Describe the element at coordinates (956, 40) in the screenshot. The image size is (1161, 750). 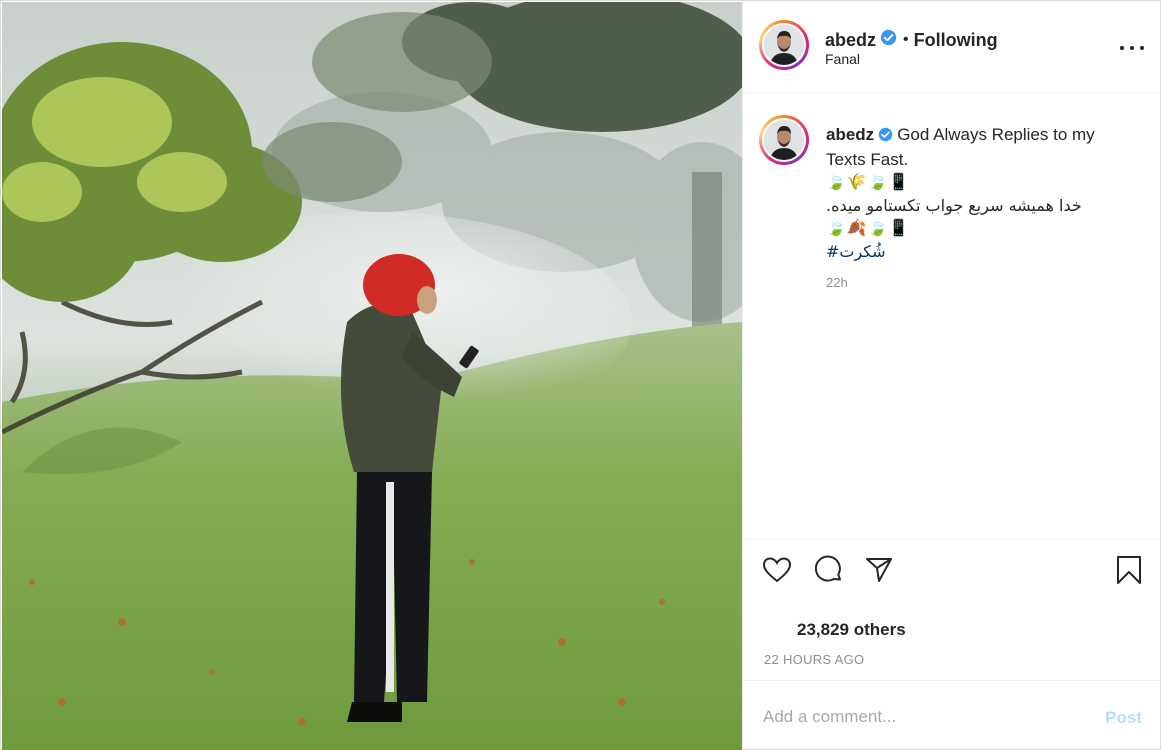
I see `following-button: Following` at that location.